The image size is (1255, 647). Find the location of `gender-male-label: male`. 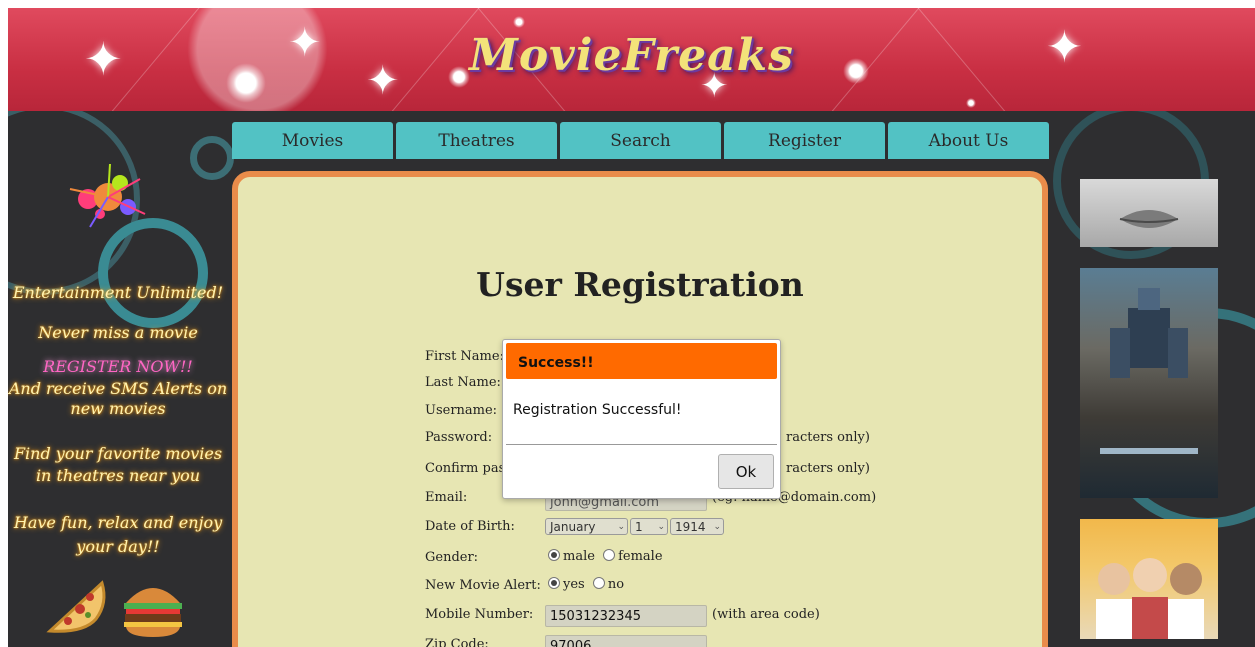

gender-male-label: male is located at coordinates (579, 556).